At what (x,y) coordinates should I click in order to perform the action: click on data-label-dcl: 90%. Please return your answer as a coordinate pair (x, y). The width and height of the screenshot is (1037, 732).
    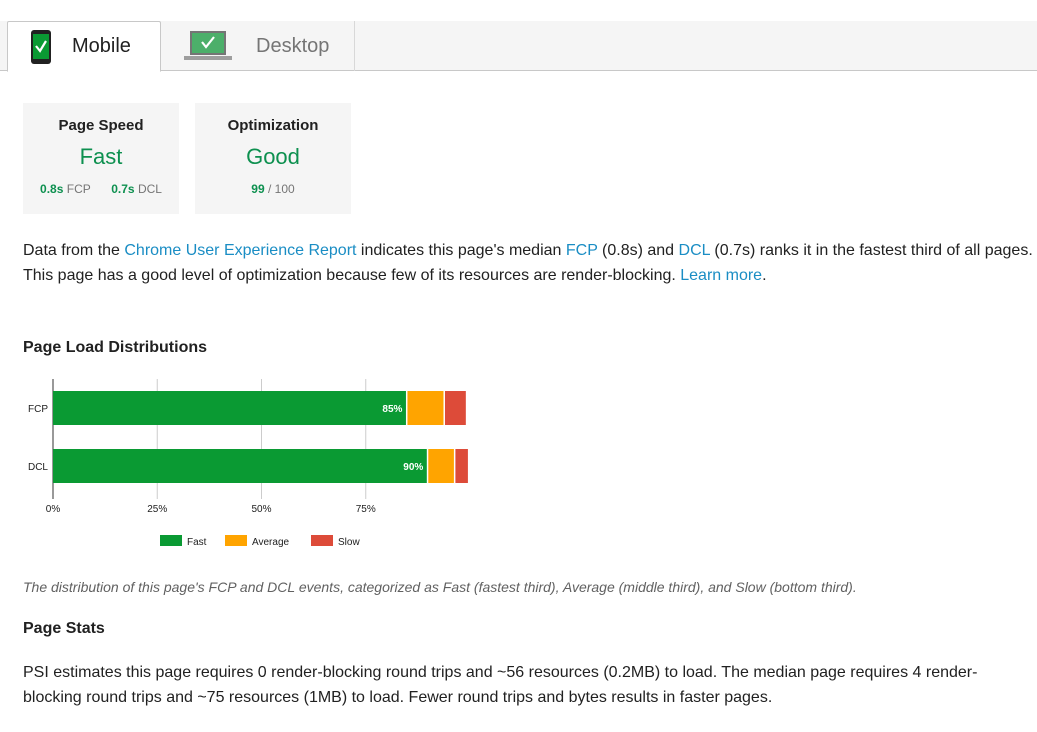
    Looking at the image, I should click on (413, 467).